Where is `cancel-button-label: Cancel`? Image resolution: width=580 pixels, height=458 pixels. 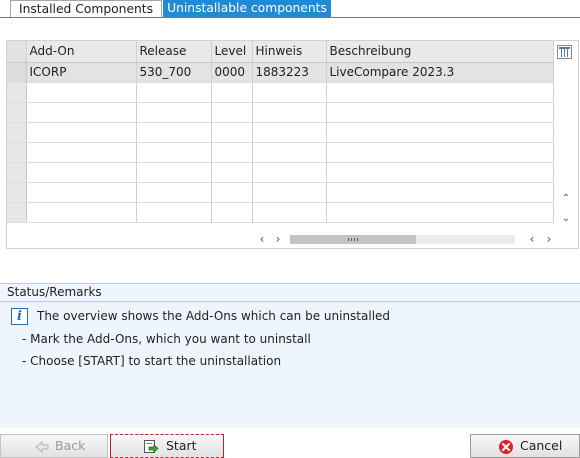 cancel-button-label: Cancel is located at coordinates (541, 445).